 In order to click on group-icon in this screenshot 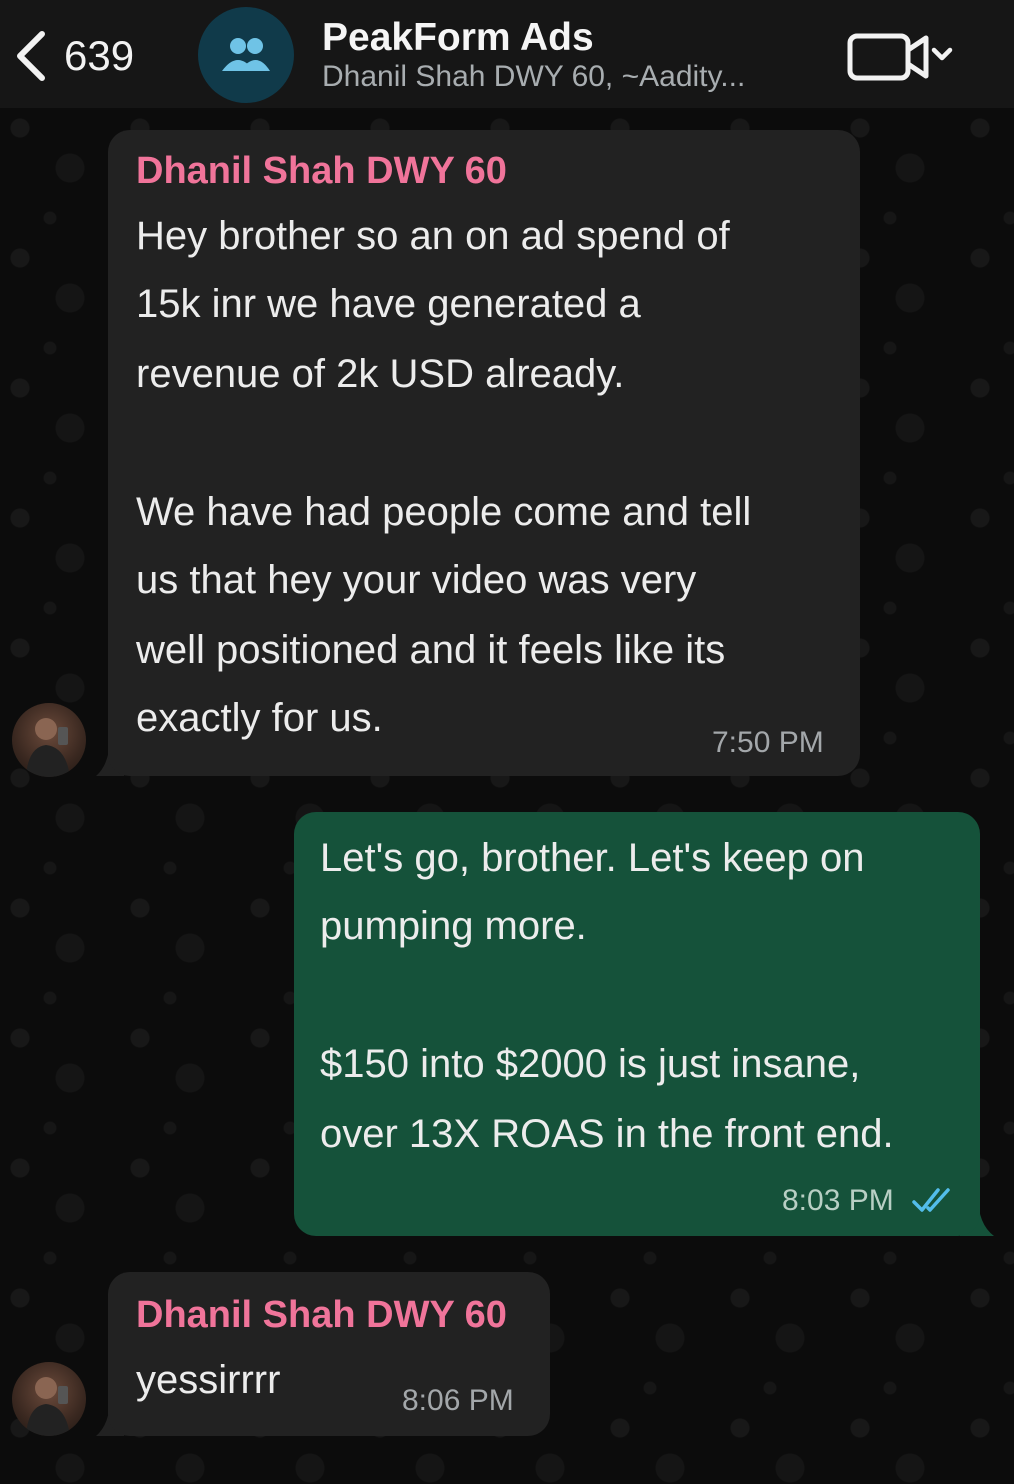, I will do `click(246, 54)`.